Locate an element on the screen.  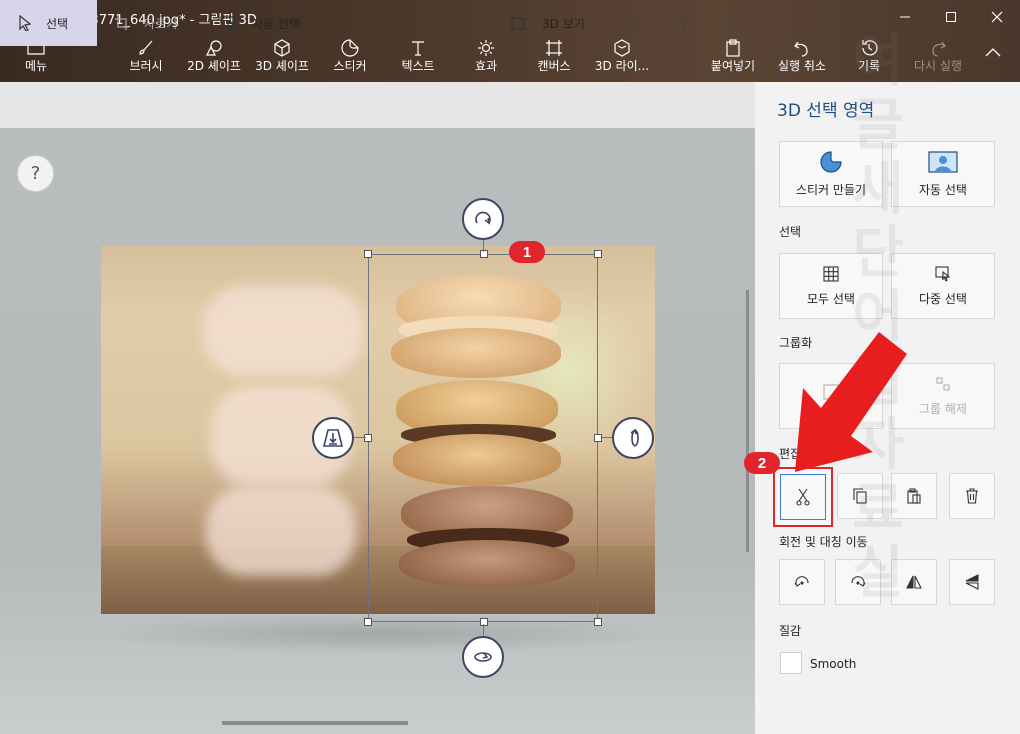
zoom-out-button: — is located at coordinates (634, 23).